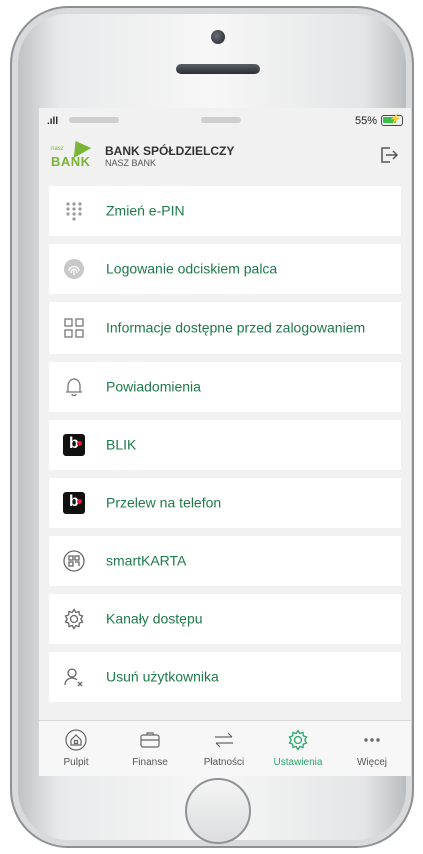  I want to click on bank-subtitle: NASZ BANK, so click(131, 163).